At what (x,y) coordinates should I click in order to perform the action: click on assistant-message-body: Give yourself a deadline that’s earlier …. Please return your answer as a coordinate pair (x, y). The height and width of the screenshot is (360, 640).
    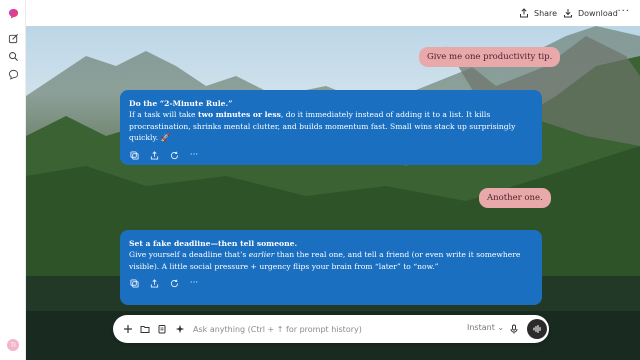
    Looking at the image, I should click on (331, 260).